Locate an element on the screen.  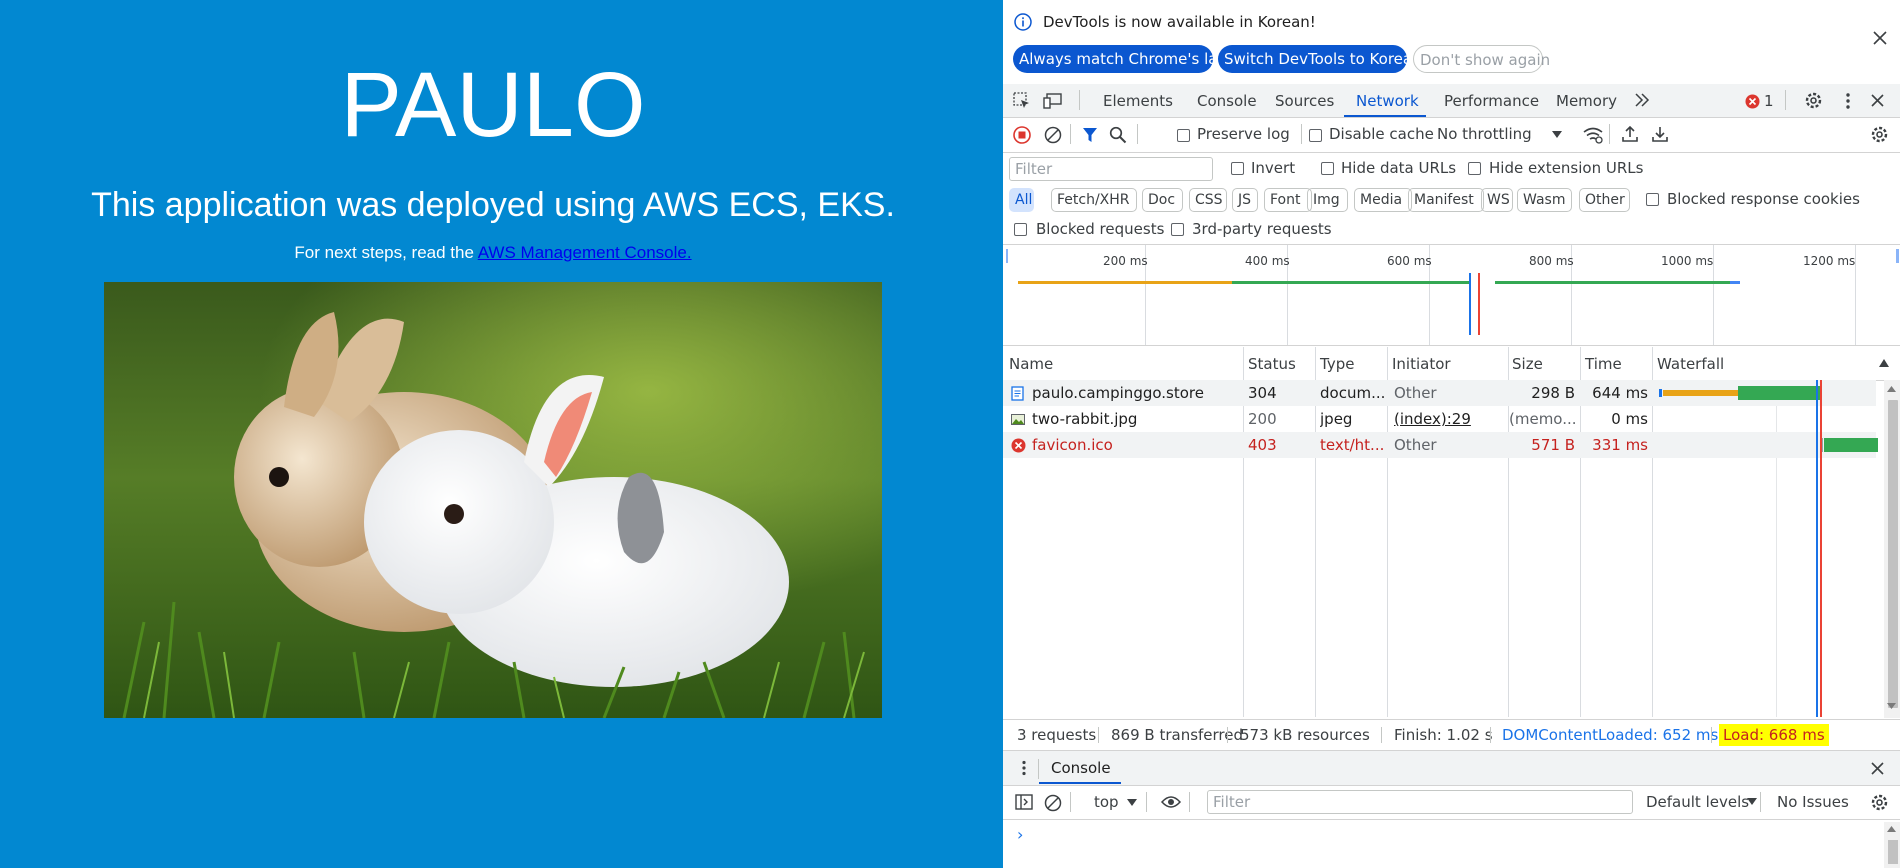
row-initiator: Other is located at coordinates (1415, 445).